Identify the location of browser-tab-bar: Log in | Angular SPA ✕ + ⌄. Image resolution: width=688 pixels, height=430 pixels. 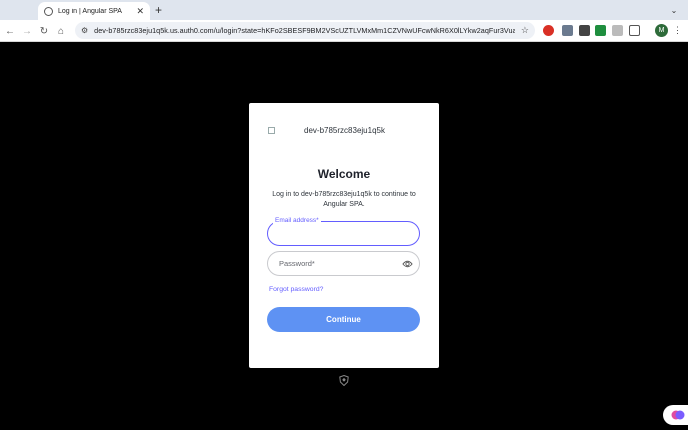
(344, 10).